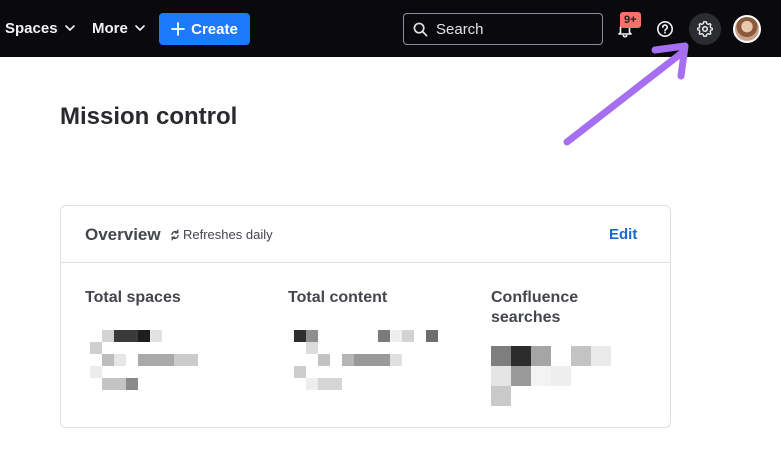 This screenshot has width=781, height=456. I want to click on more-menu-label: More, so click(110, 28).